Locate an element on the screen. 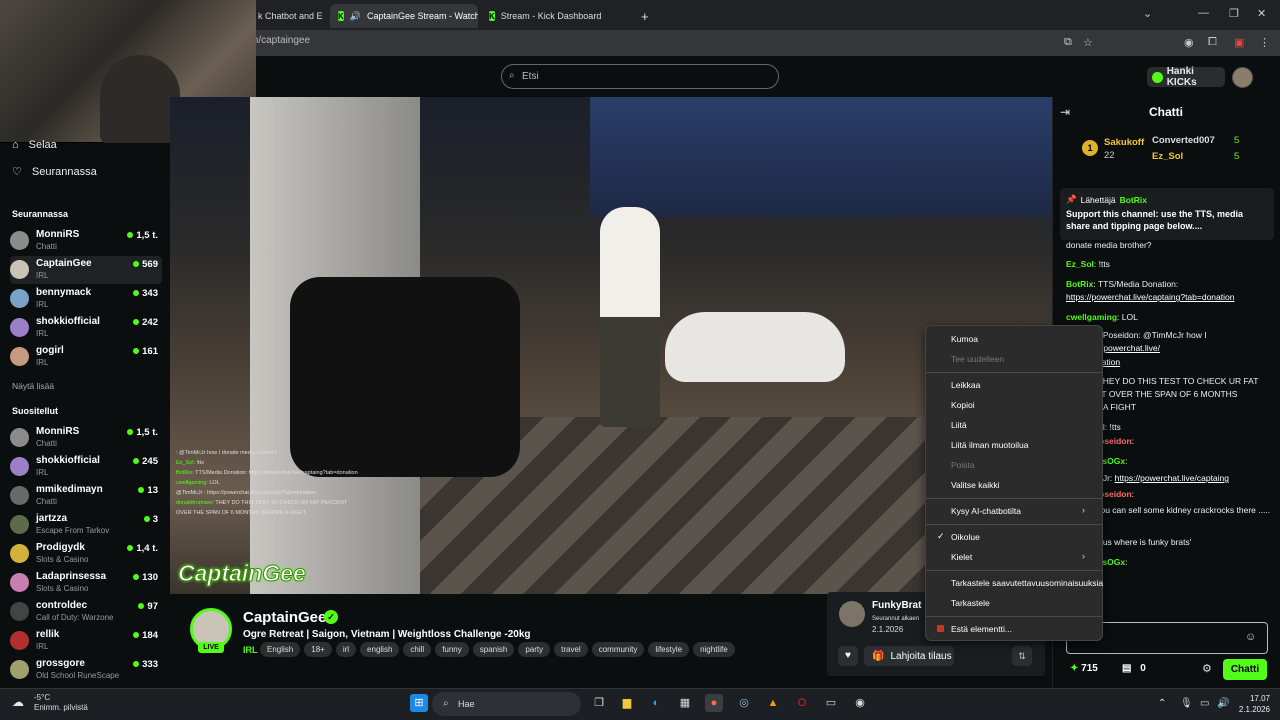  chat-message: cwellgaming: LOL is located at coordinates (1169, 317).